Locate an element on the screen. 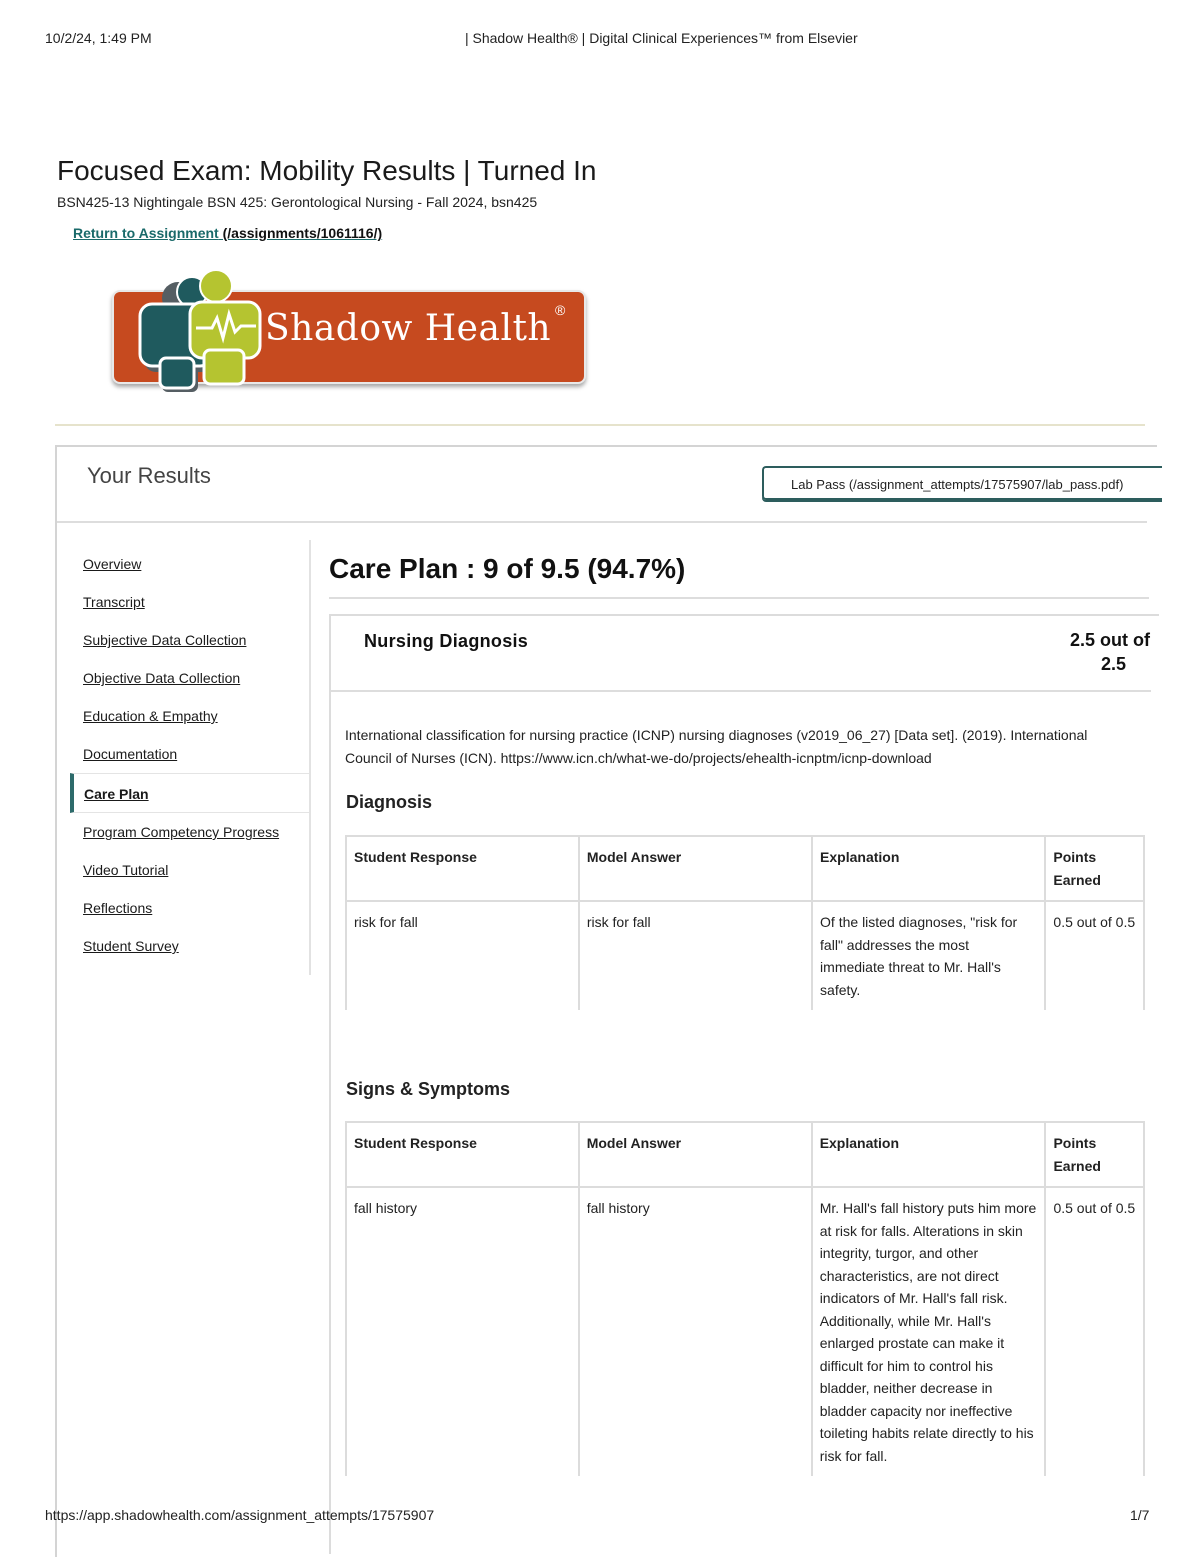 The image size is (1200, 1557). shadow-health-logo: Shadow Health ® is located at coordinates (348, 332).